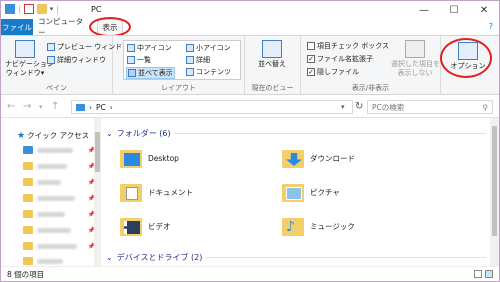 Image resolution: width=500 pixels, height=282 pixels. I want to click on path-box: › PC ›, so click(212, 107).